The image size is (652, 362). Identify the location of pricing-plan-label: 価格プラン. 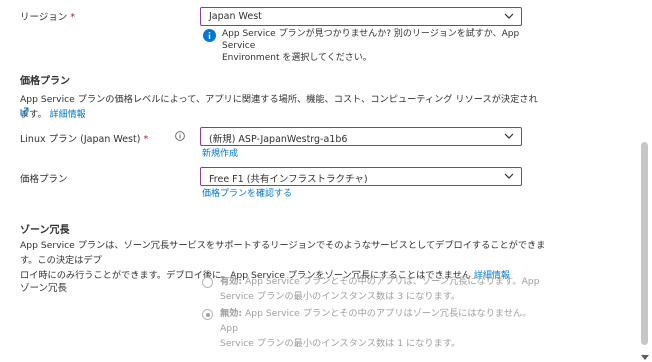
(44, 179).